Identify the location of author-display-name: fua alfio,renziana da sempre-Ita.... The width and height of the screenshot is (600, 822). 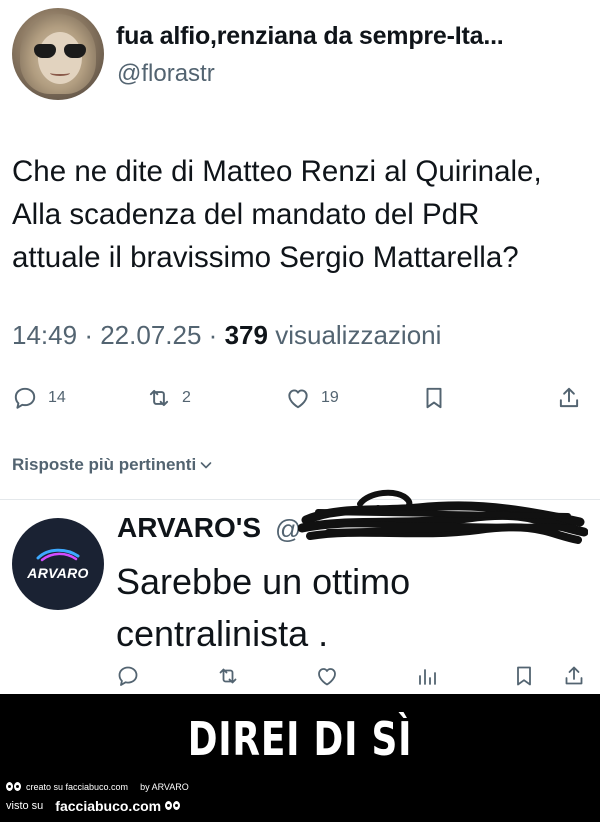
(310, 36).